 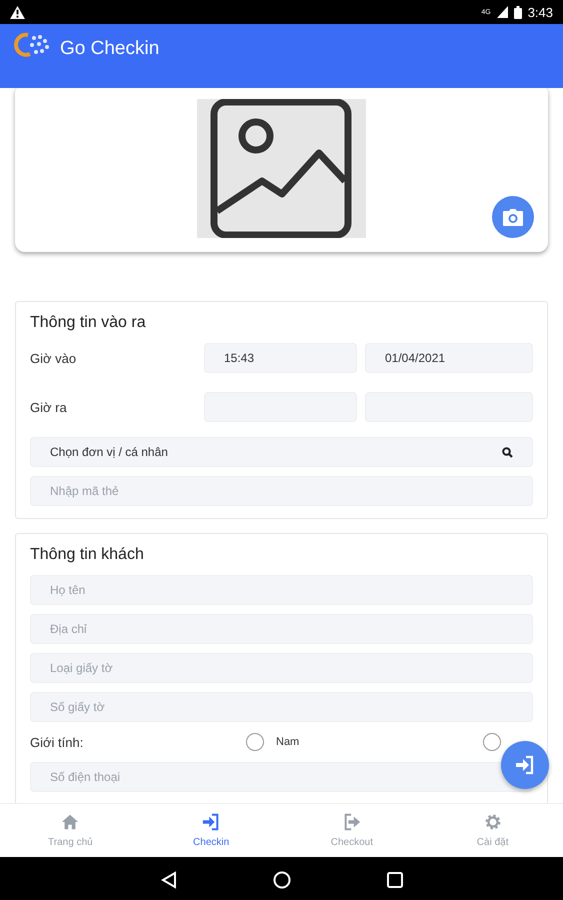 I want to click on logout-arrow-icon, so click(x=351, y=822).